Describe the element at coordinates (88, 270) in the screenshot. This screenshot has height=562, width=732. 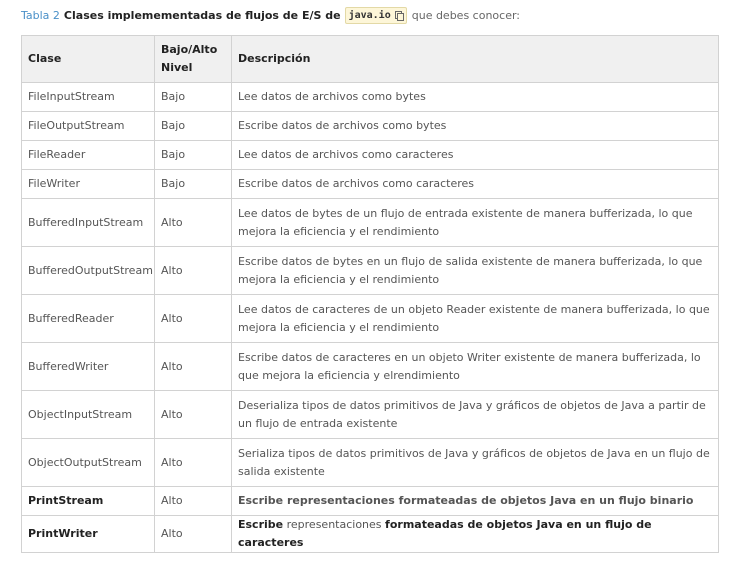
I see `cell-clase: BufferedOutputStream` at that location.